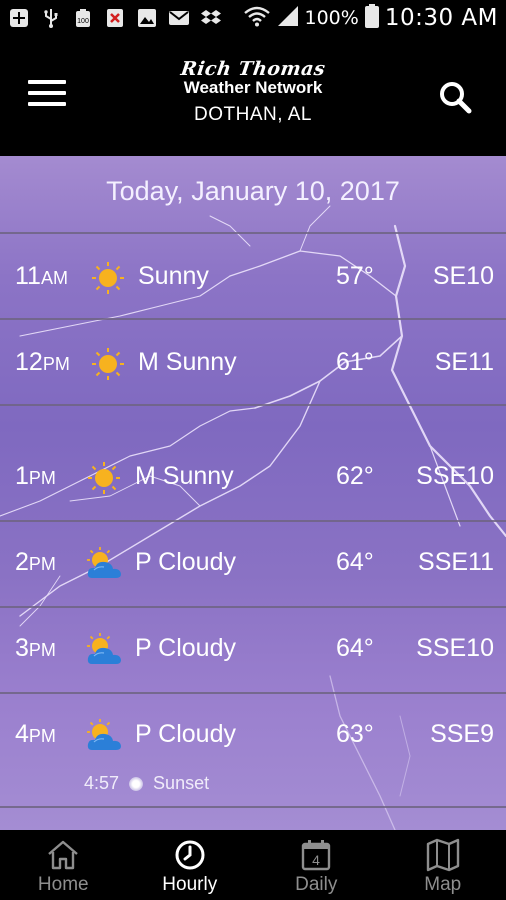  I want to click on wind: SE10, so click(463, 276).